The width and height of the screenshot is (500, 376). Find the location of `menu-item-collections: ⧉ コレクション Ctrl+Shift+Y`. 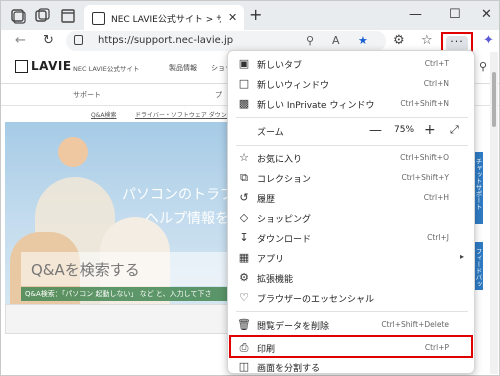

menu-item-collections: ⧉ コレクション Ctrl+Shift+Y is located at coordinates (351, 178).